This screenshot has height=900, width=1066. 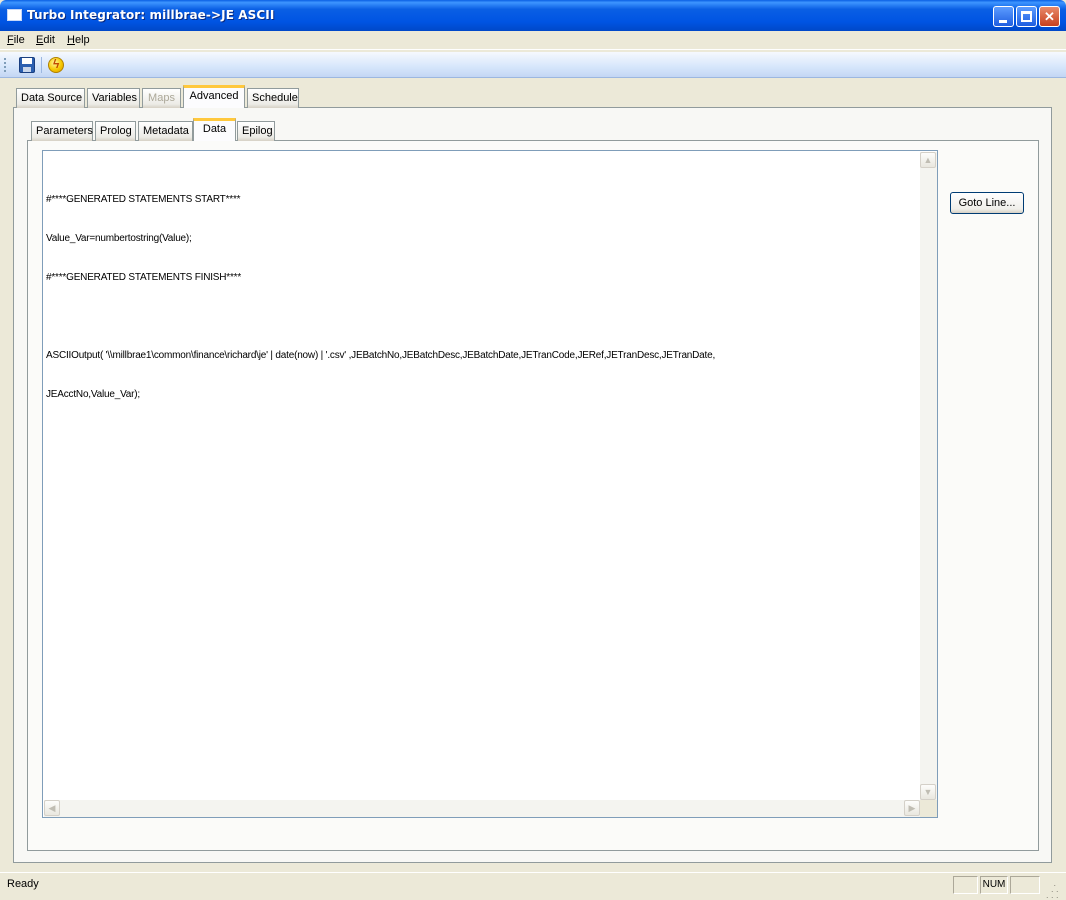 What do you see at coordinates (928, 476) in the screenshot?
I see `vertical-scrollbar: ▲ ▼` at bounding box center [928, 476].